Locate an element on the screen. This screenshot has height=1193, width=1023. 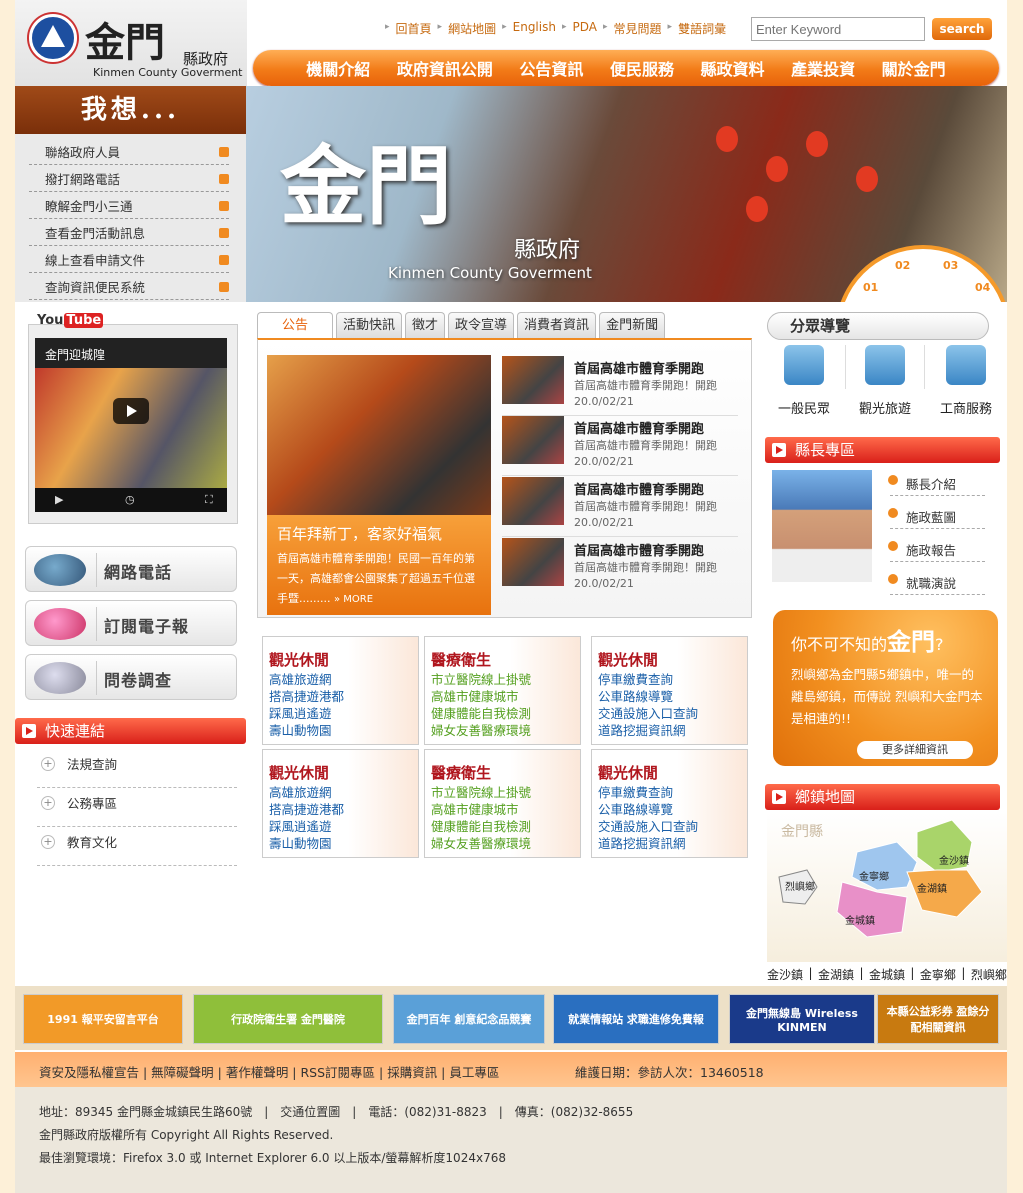
ad-banner: 1991 報平安留言平台 is located at coordinates (103, 1019).